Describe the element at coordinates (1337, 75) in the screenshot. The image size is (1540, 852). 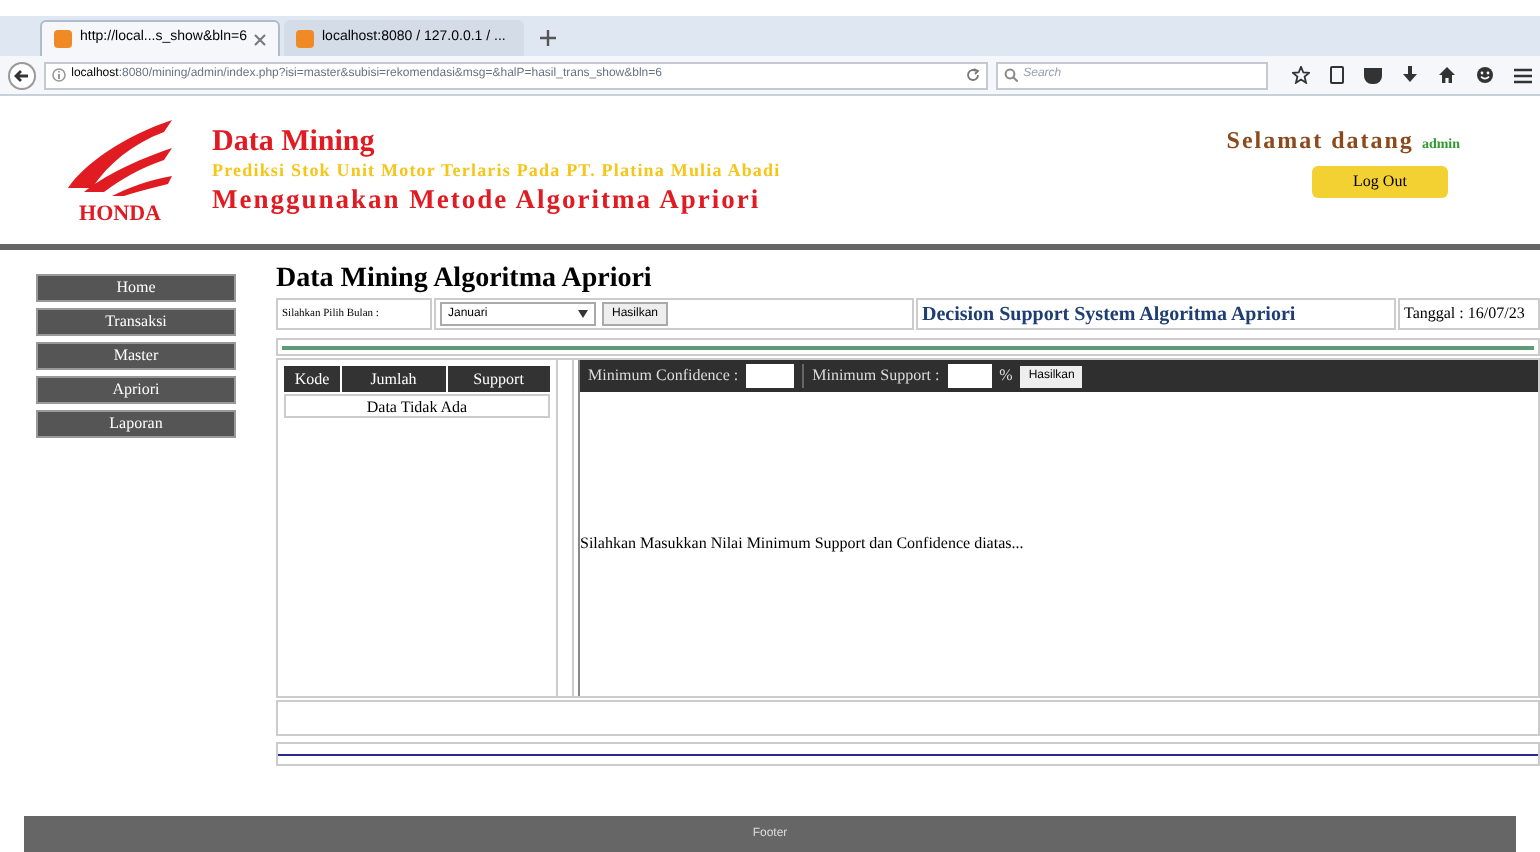
I see `clipboard-icon` at that location.